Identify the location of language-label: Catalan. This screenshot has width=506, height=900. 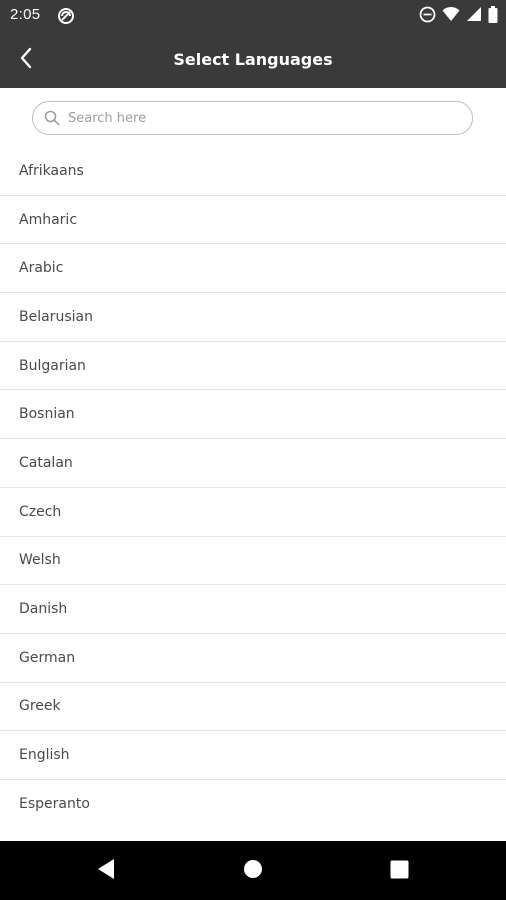
(46, 462).